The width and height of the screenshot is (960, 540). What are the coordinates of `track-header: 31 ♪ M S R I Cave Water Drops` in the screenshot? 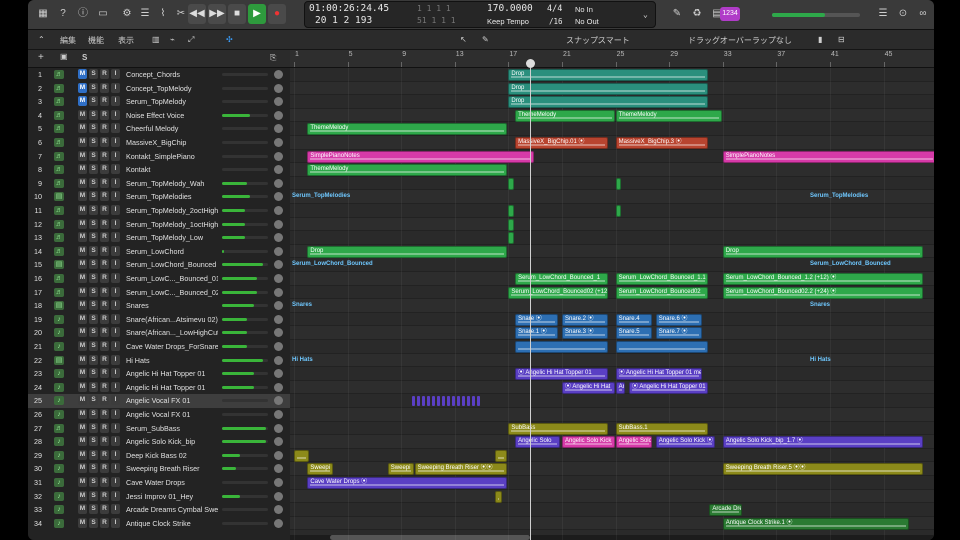 It's located at (159, 483).